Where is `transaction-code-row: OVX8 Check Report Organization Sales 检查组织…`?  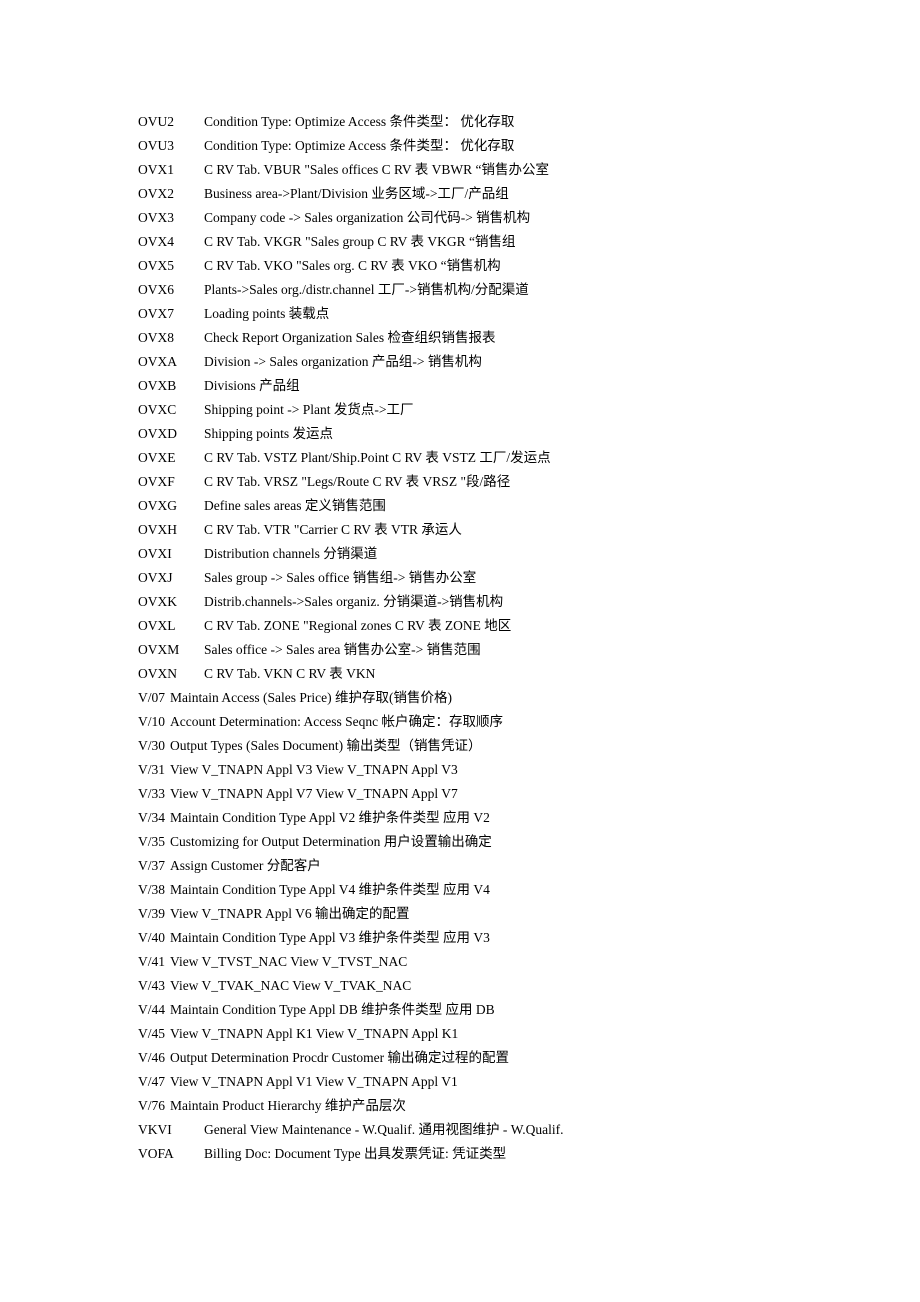 transaction-code-row: OVX8 Check Report Organization Sales 检查组织… is located at coordinates (529, 338).